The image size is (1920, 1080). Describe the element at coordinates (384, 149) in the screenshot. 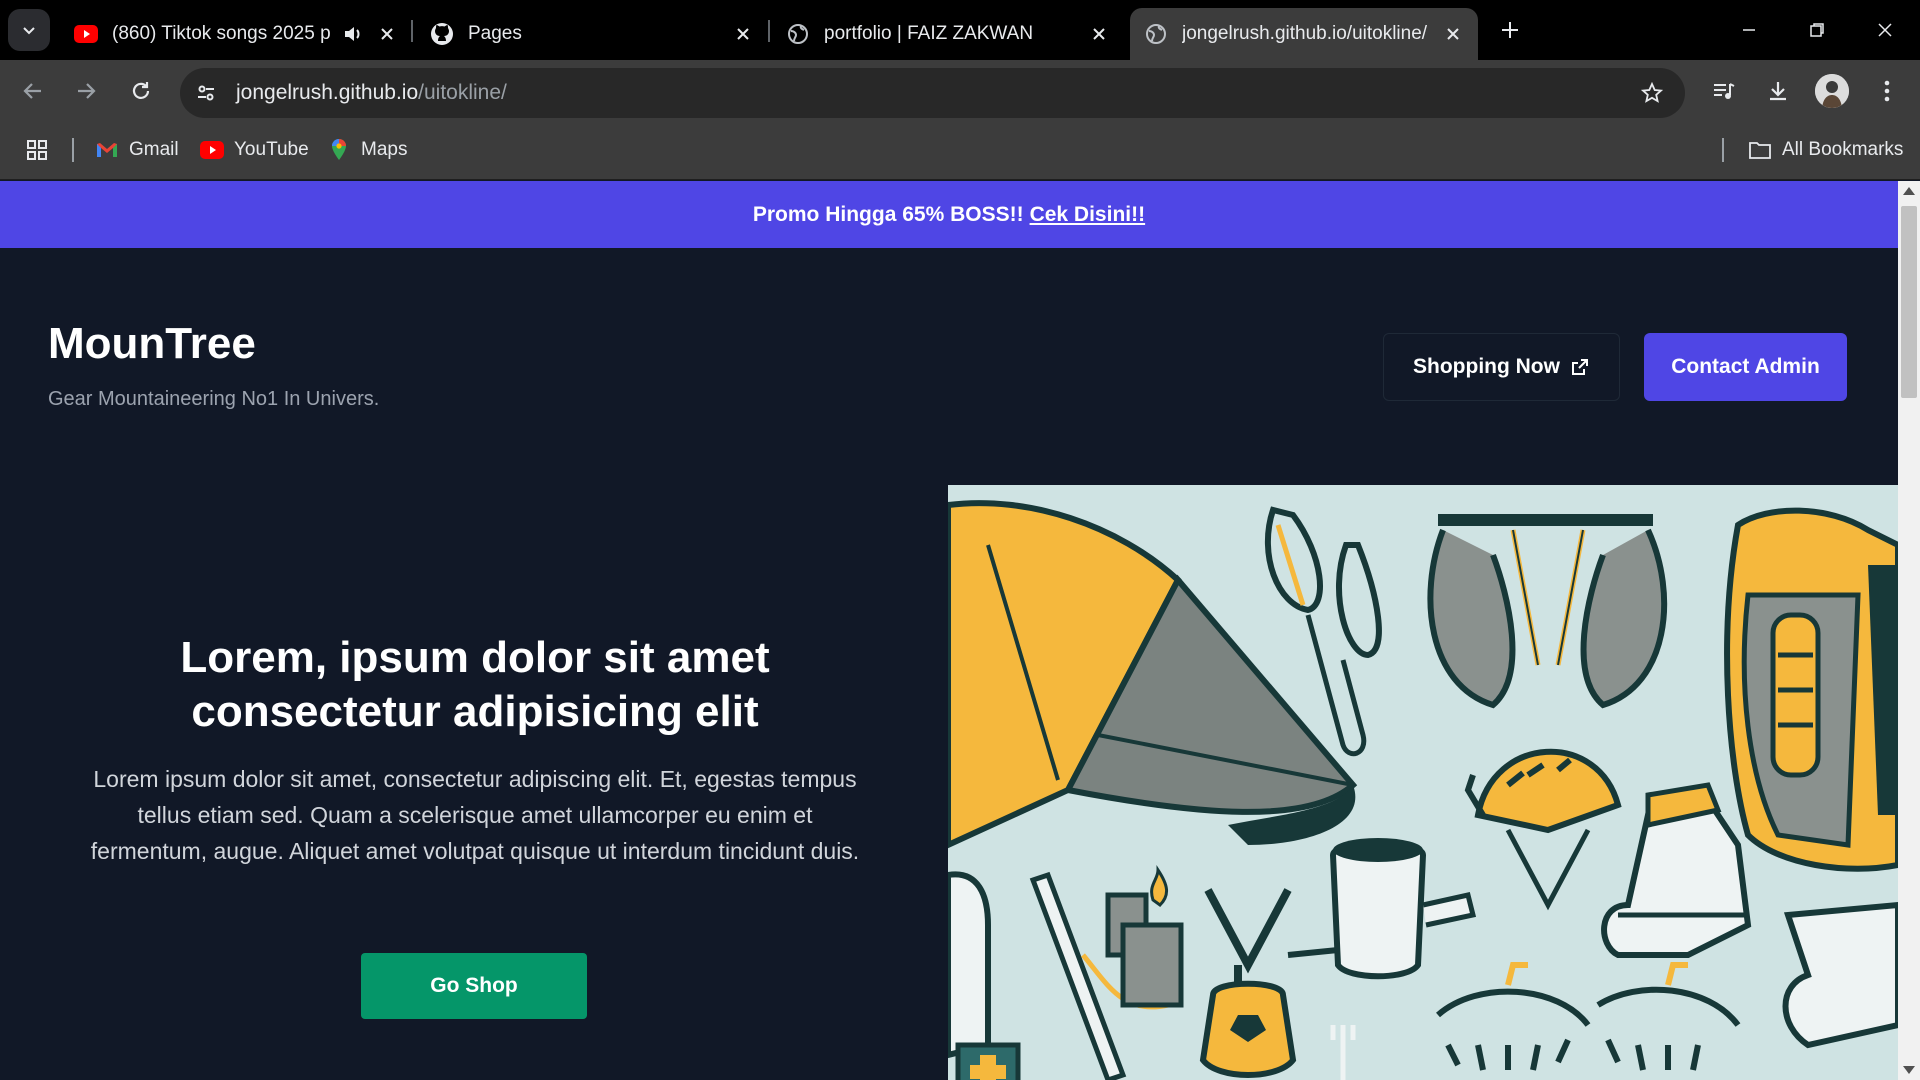

I see `bookmark-label: Maps` at that location.